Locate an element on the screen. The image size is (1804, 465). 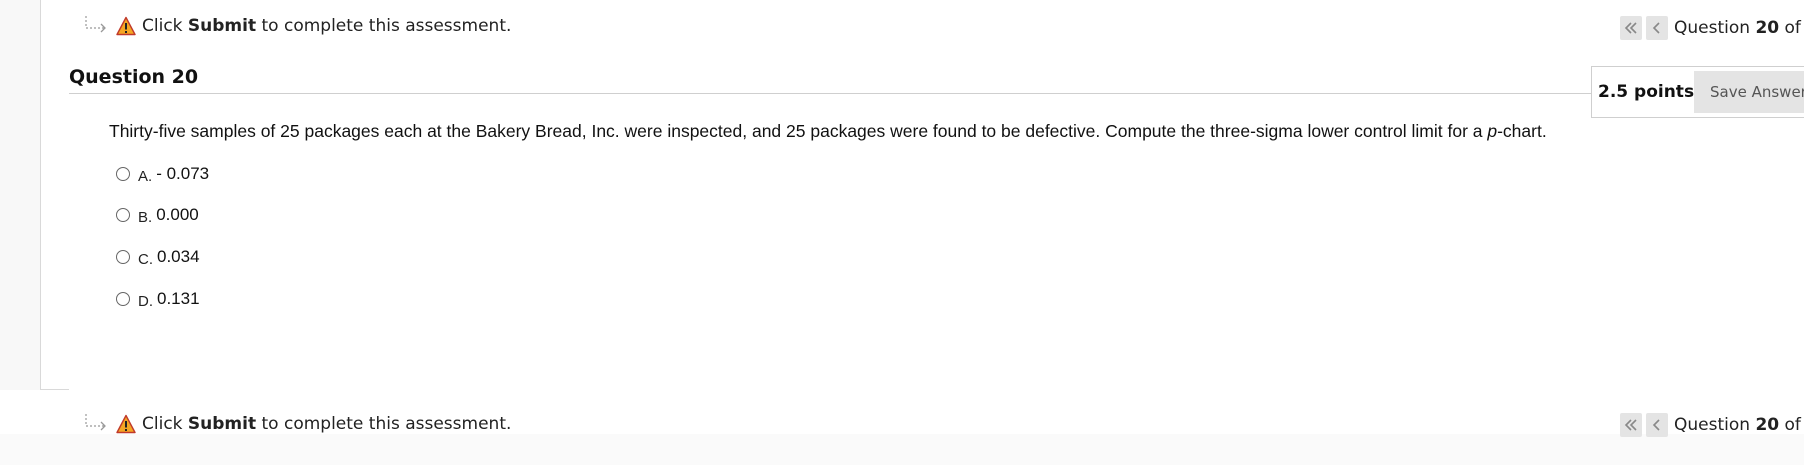
question-nav-top: Question 20 of 2 is located at coordinates (1712, 28).